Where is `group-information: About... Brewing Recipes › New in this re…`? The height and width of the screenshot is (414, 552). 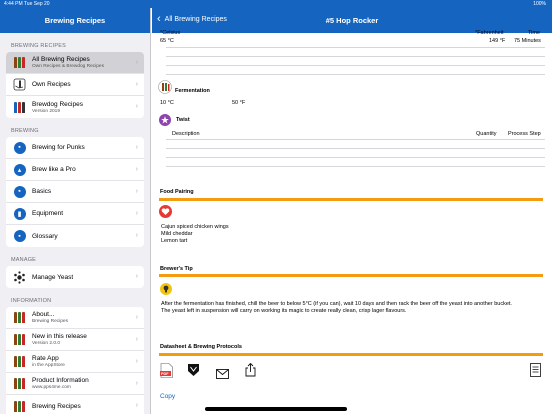
group-information: About... Brewing Recipes › New in this re… is located at coordinates (75, 360).